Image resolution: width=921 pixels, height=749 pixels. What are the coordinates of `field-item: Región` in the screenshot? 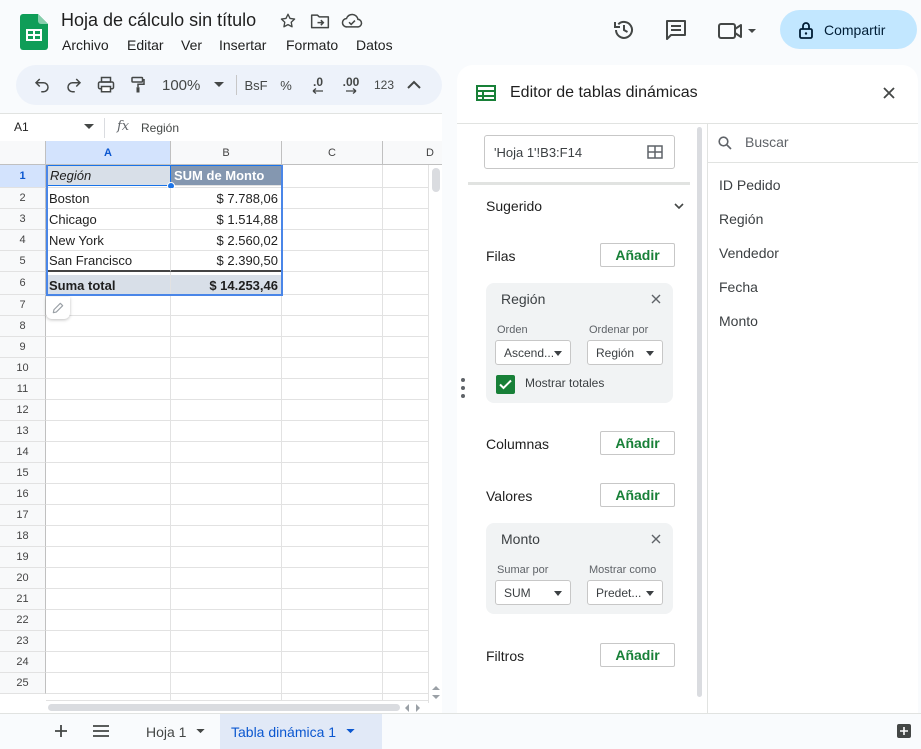 It's located at (741, 219).